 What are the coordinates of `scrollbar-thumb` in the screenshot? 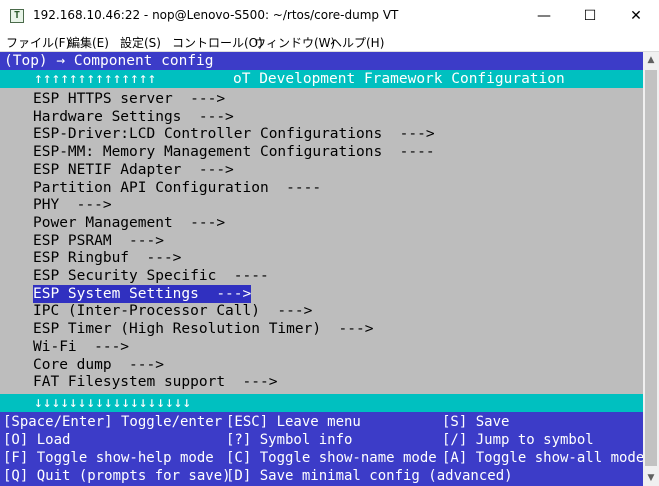 It's located at (651, 268).